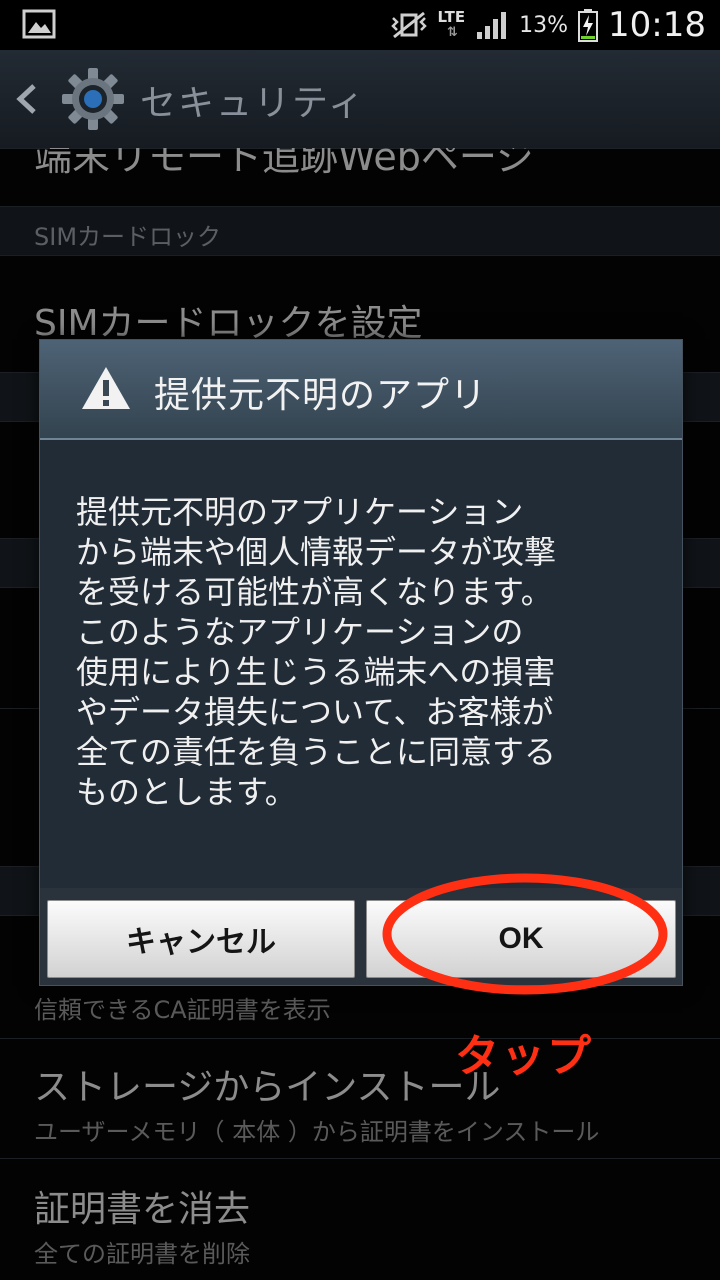 The width and height of the screenshot is (720, 1280). Describe the element at coordinates (360, 25) in the screenshot. I see `status-bar: LTE ⇅ 13% 10:18` at that location.